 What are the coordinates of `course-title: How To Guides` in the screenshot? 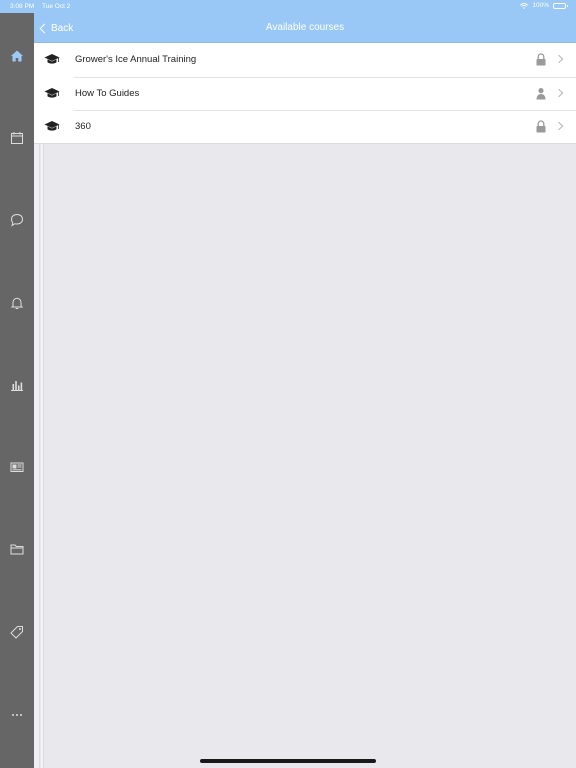 It's located at (107, 93).